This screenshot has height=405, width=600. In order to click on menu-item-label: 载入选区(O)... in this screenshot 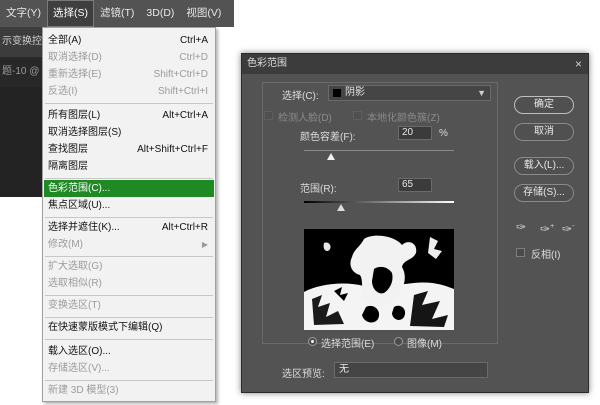, I will do `click(79, 351)`.